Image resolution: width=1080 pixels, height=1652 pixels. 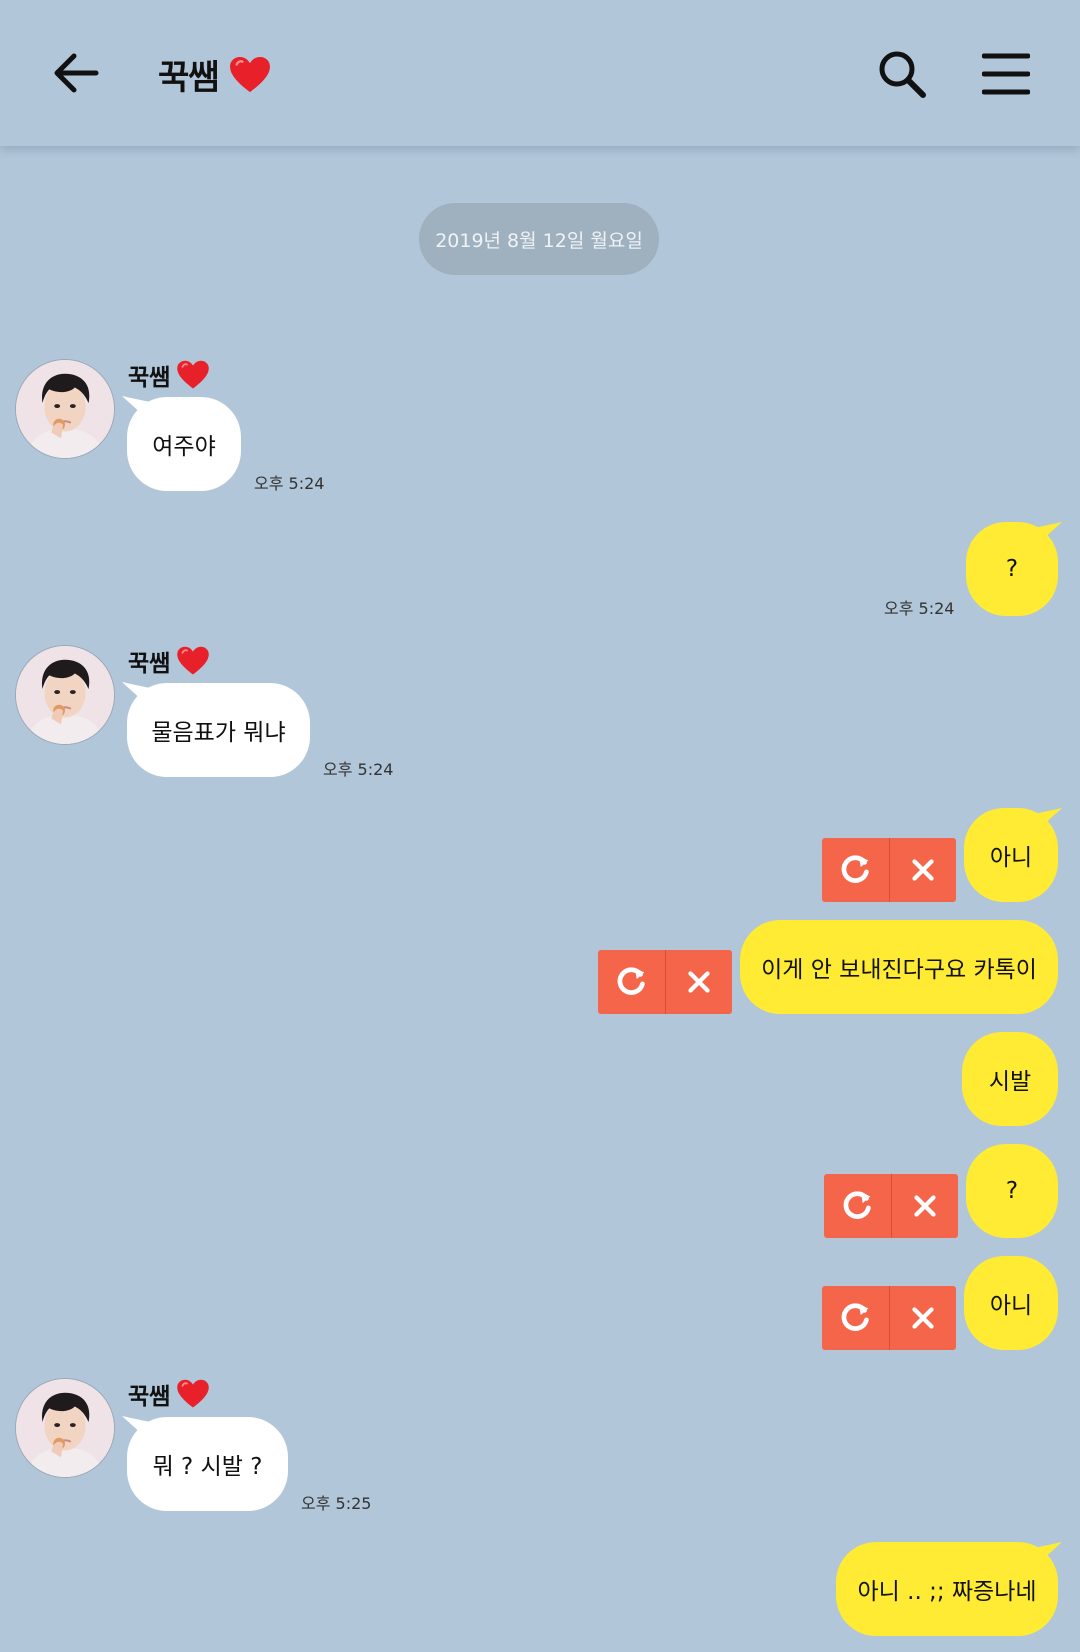 I want to click on message-text: 이게 안 보내진다구요 카톡이, so click(x=899, y=970).